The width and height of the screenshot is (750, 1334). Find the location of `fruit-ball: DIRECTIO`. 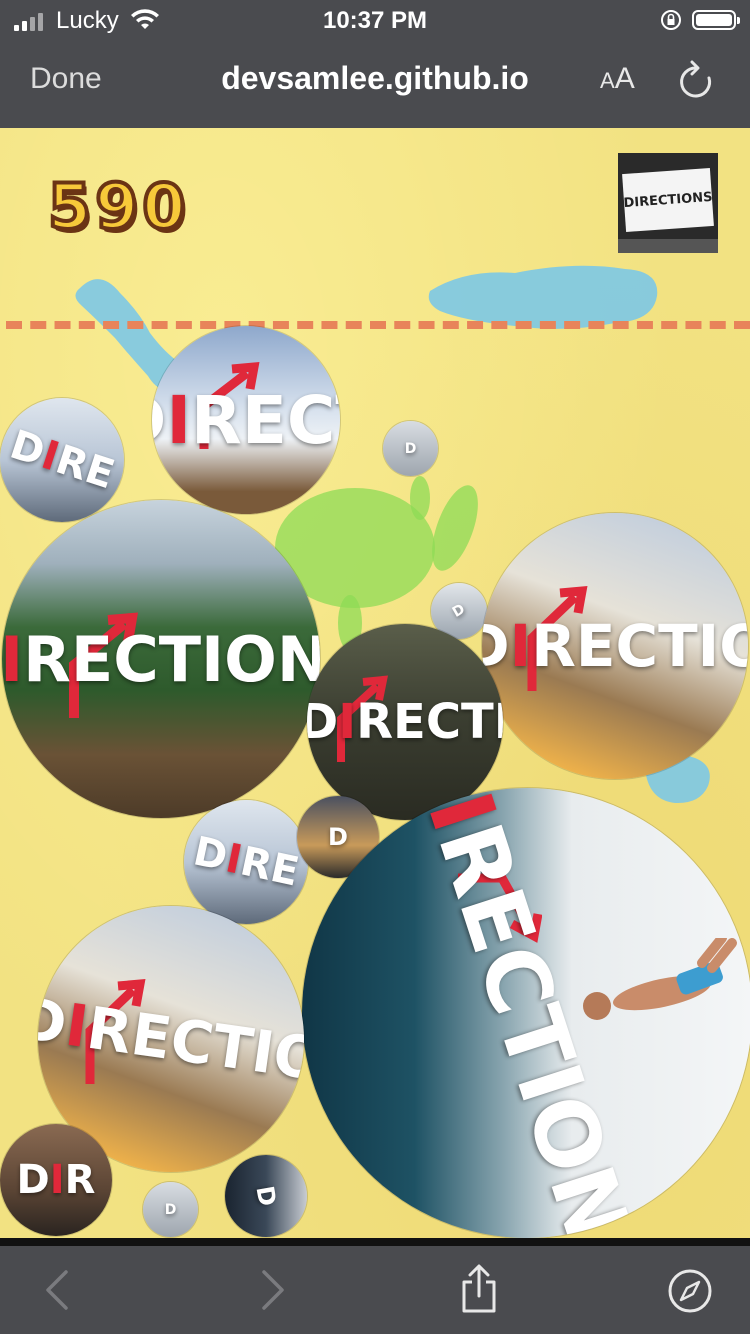

fruit-ball: DIRECTIO is located at coordinates (615, 646).